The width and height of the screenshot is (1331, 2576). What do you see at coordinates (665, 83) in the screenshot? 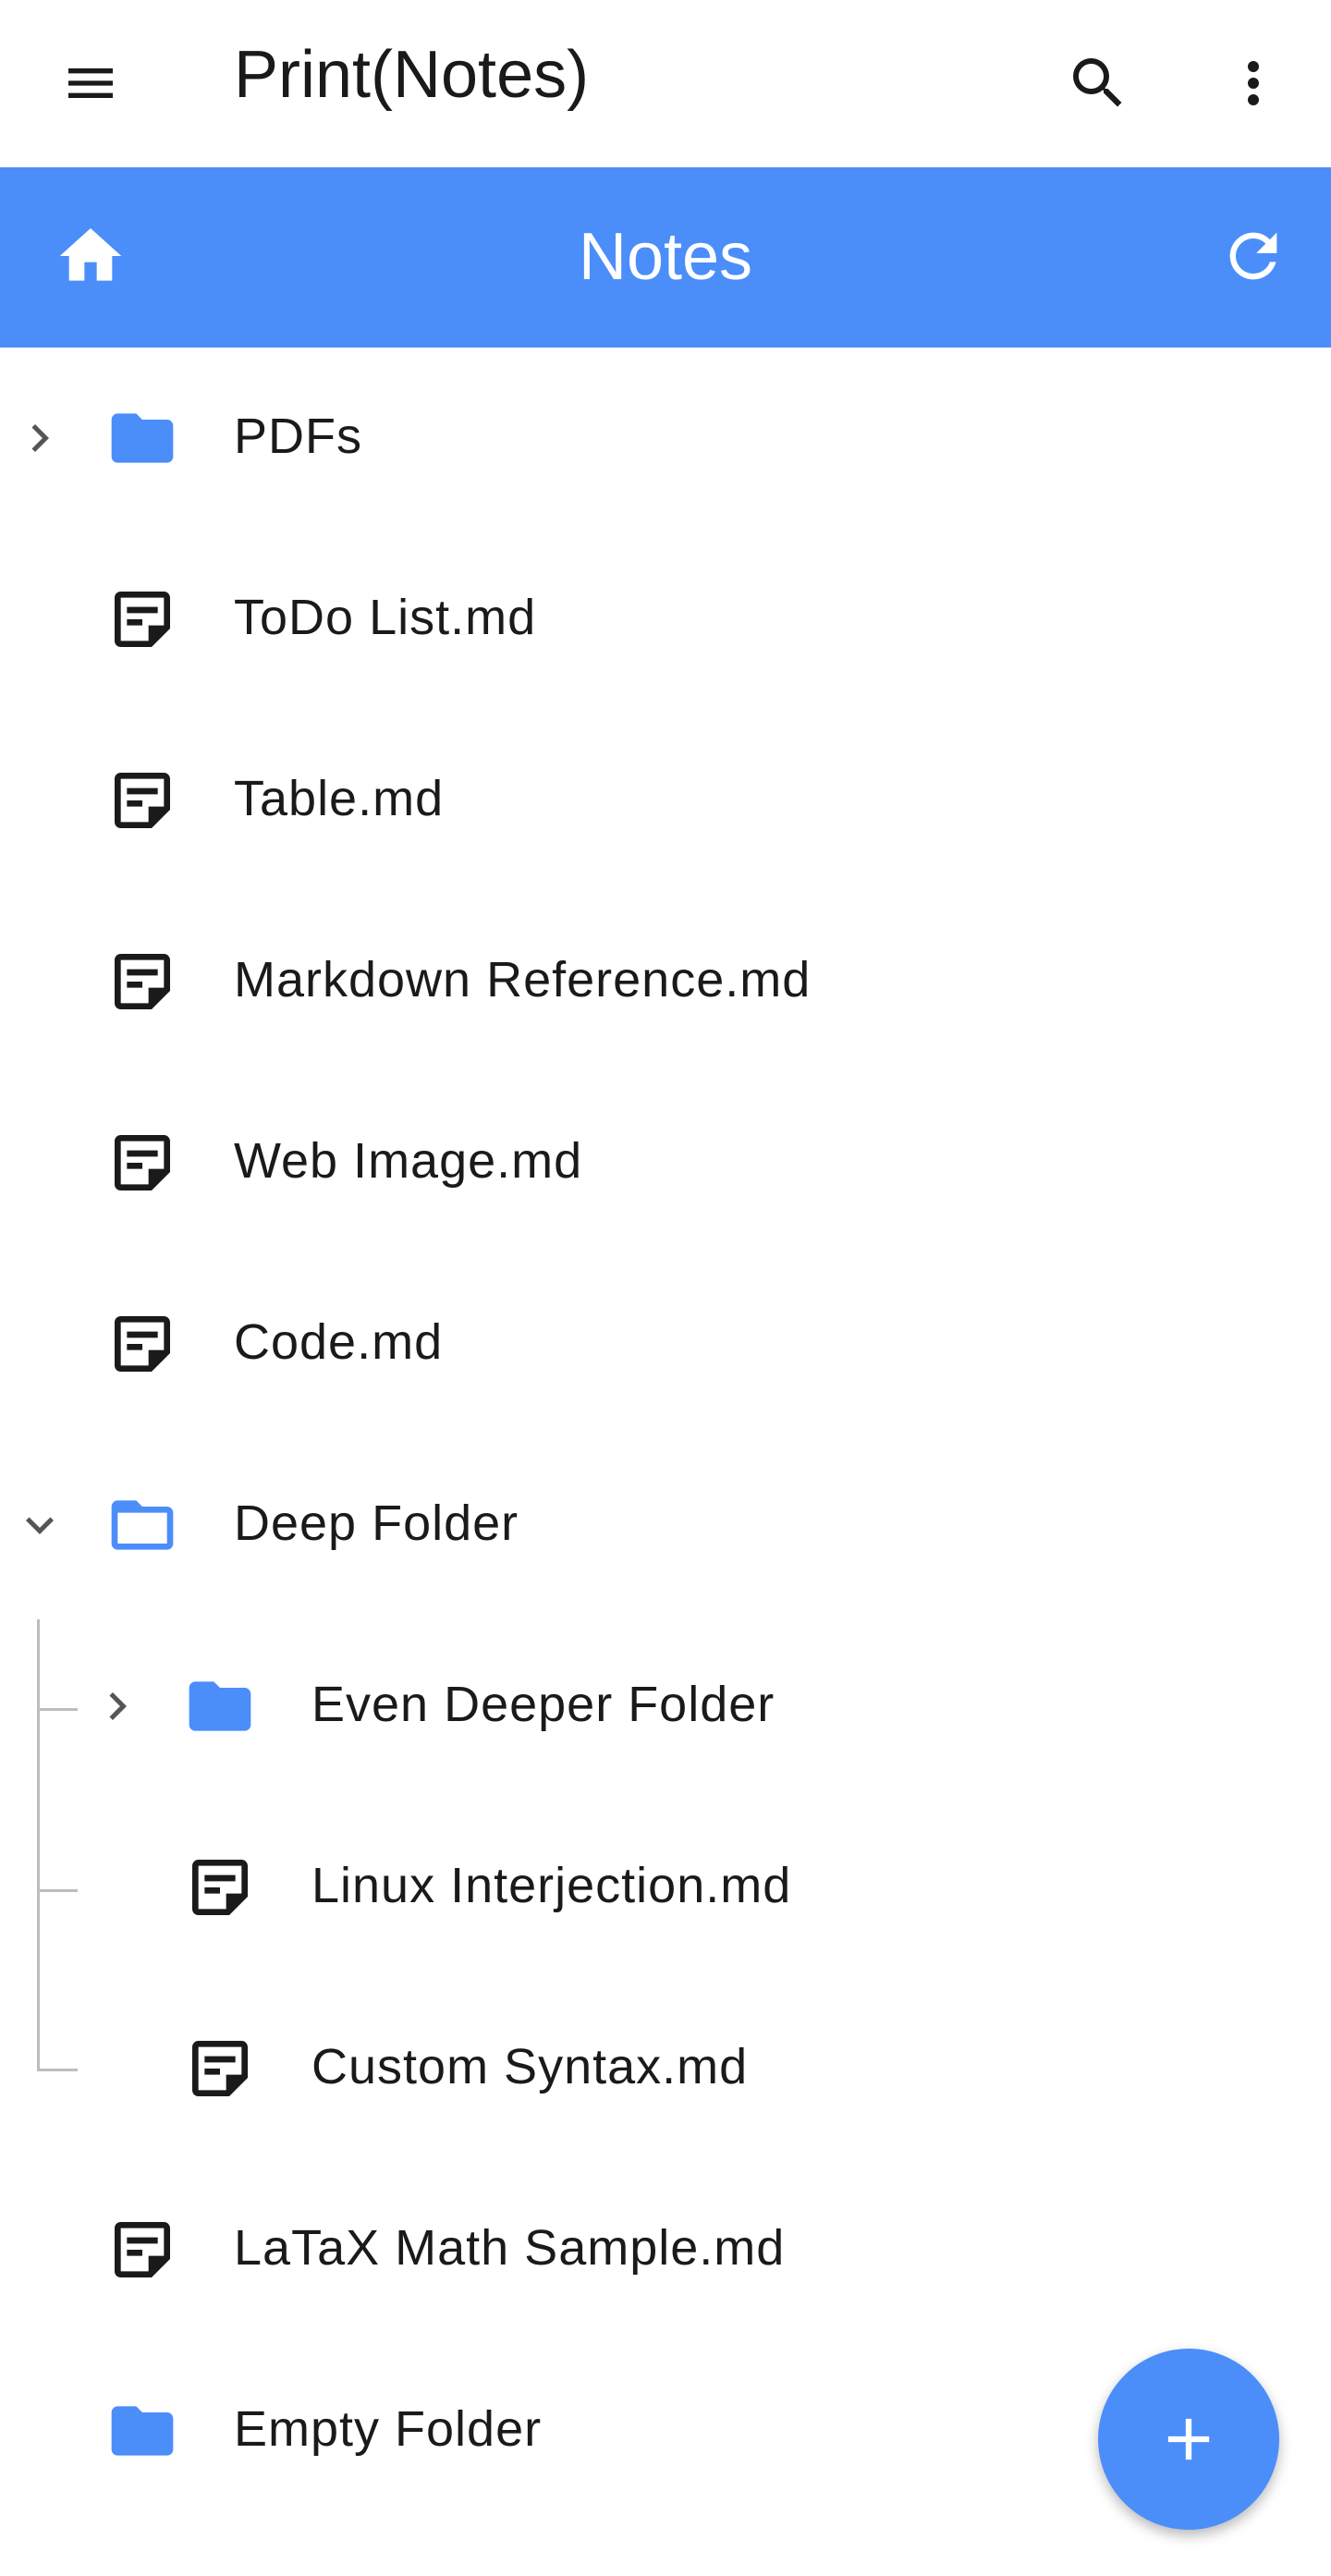
I see `top-app-bar: Print(Notes)` at bounding box center [665, 83].